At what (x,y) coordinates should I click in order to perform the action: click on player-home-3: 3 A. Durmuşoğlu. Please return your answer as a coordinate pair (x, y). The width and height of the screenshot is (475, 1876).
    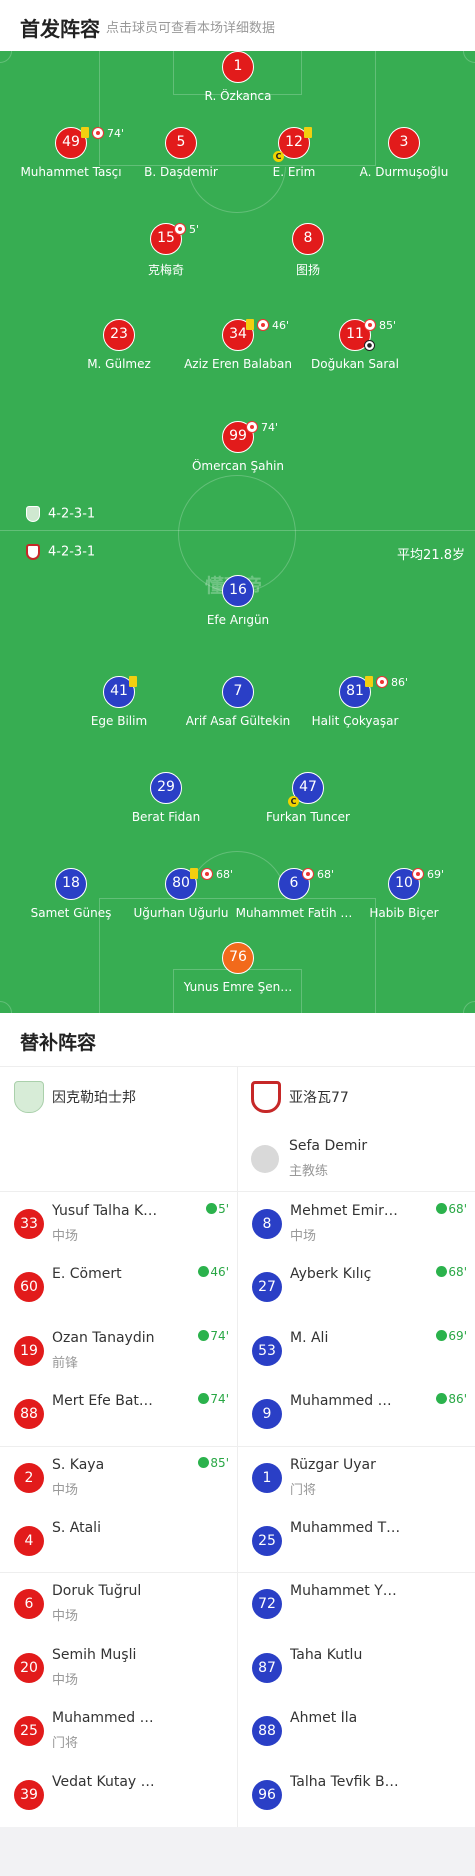
    Looking at the image, I should click on (404, 153).